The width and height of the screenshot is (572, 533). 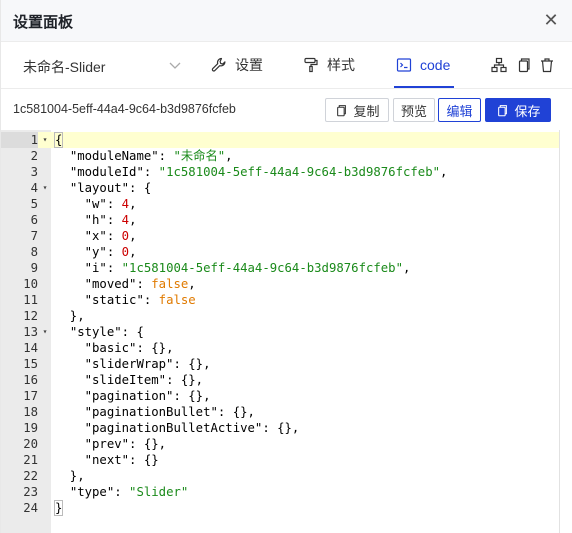 I want to click on line-number: 15, so click(x=30, y=364).